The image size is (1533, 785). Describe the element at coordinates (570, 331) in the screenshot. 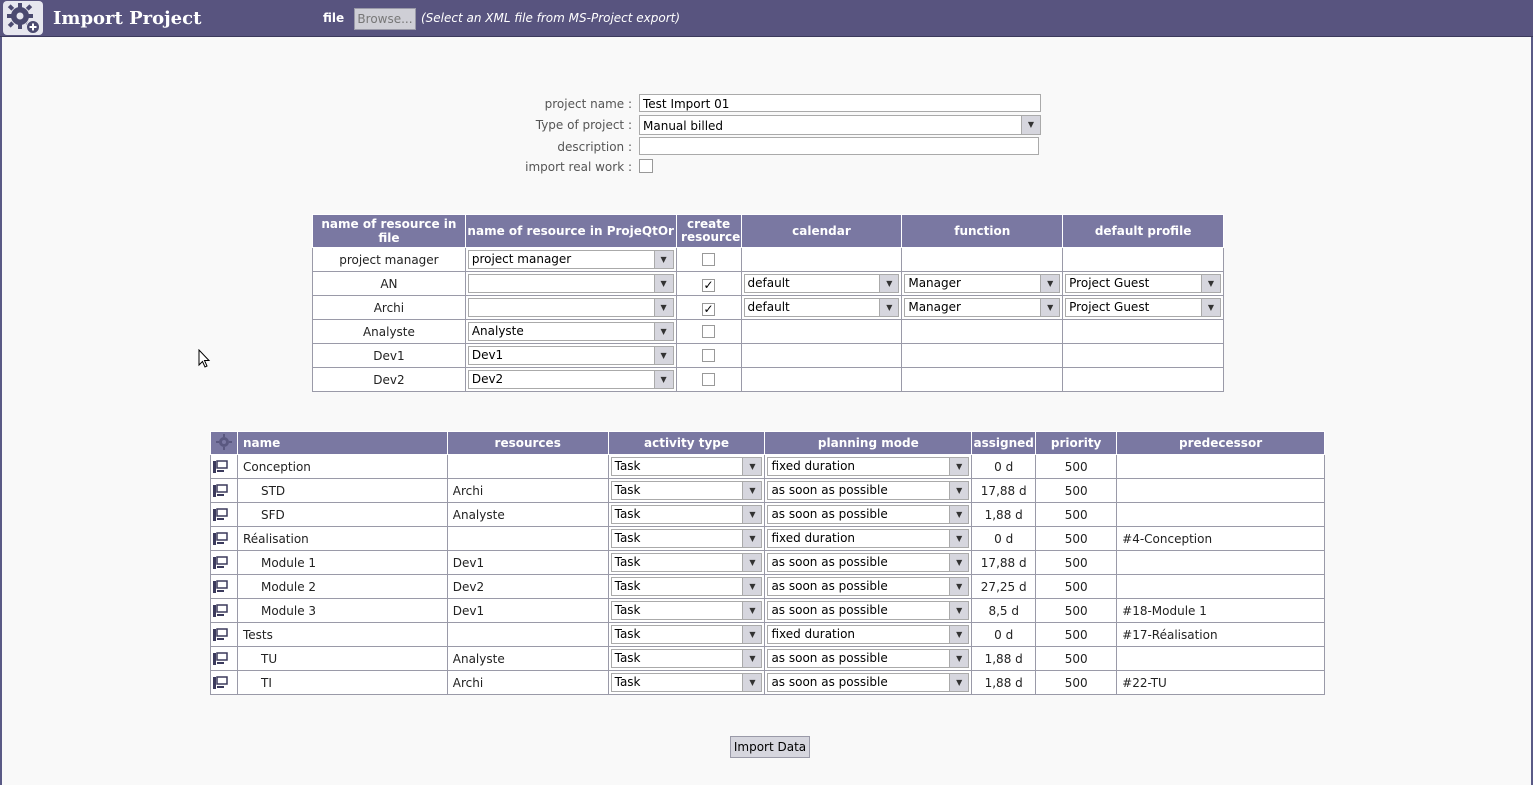

I see `projeqtor-resource-select: Analyste ▼` at that location.